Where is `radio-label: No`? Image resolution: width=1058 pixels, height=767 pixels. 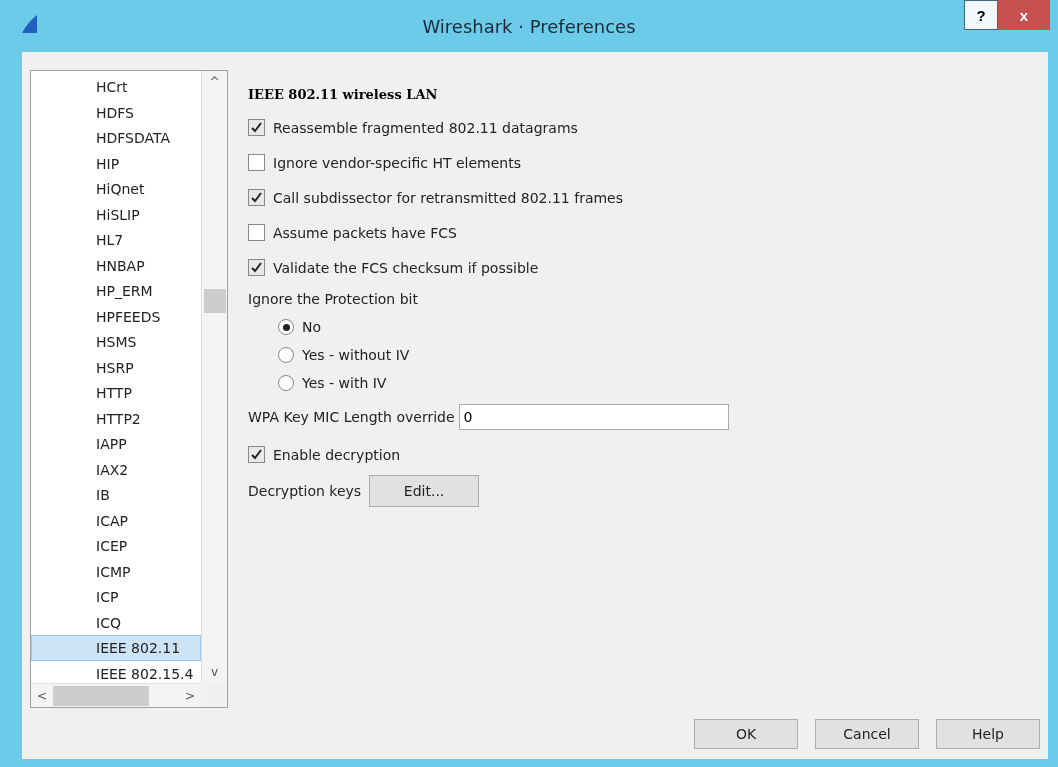 radio-label: No is located at coordinates (312, 327).